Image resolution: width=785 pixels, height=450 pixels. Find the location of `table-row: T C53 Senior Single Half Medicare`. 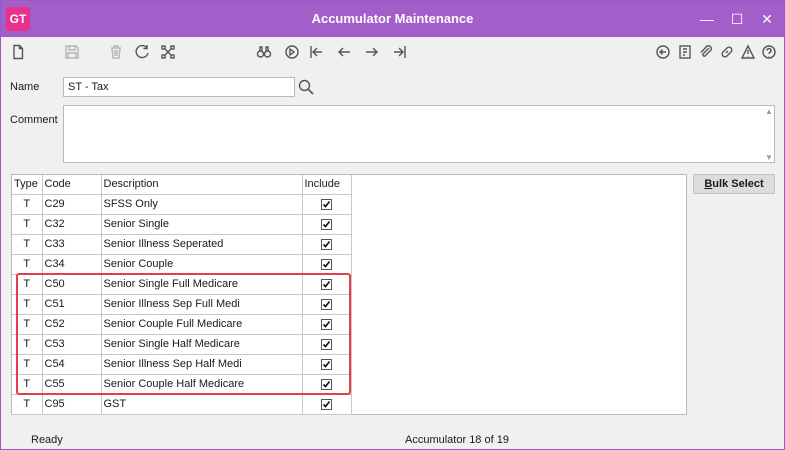

table-row: T C53 Senior Single Half Medicare is located at coordinates (182, 344).